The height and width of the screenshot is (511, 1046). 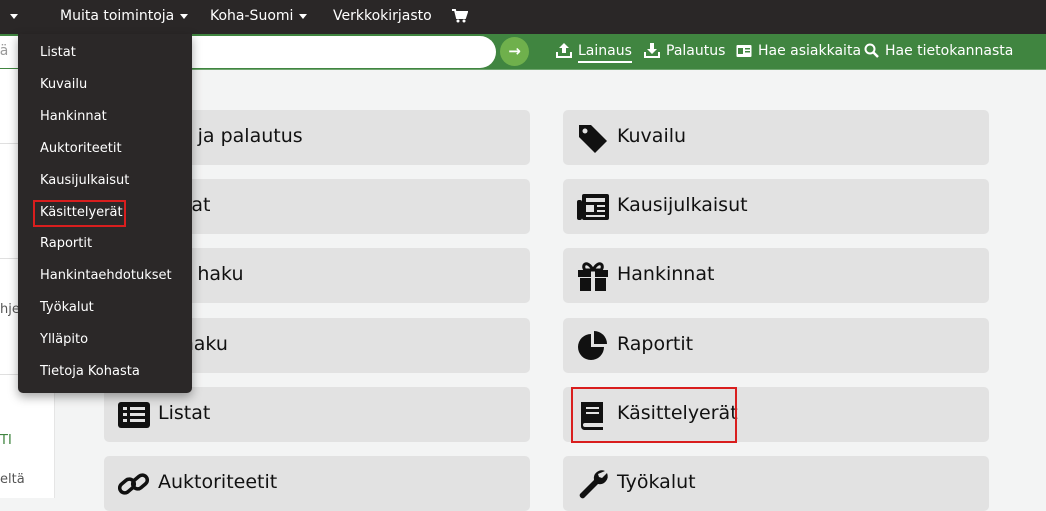 I want to click on tile-label: Kausijulkaisut, so click(x=682, y=205).